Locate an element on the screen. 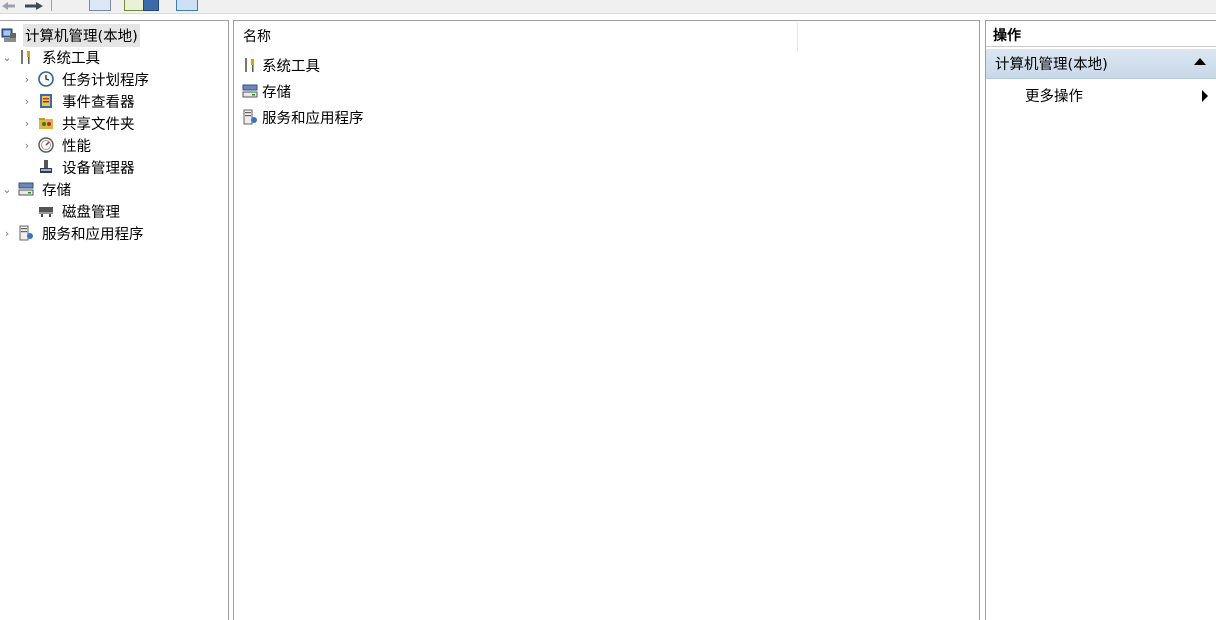 This screenshot has height=620, width=1216. performance-icon is located at coordinates (45, 145).